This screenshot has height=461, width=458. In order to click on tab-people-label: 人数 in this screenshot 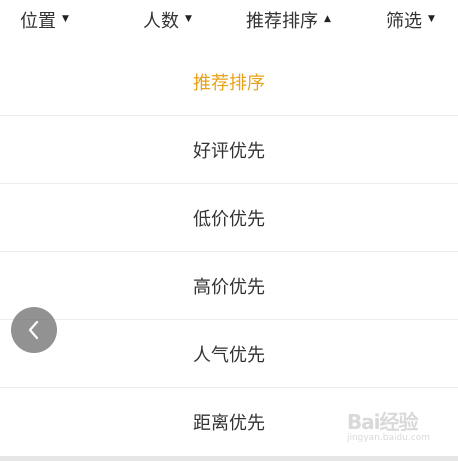, I will do `click(161, 21)`.